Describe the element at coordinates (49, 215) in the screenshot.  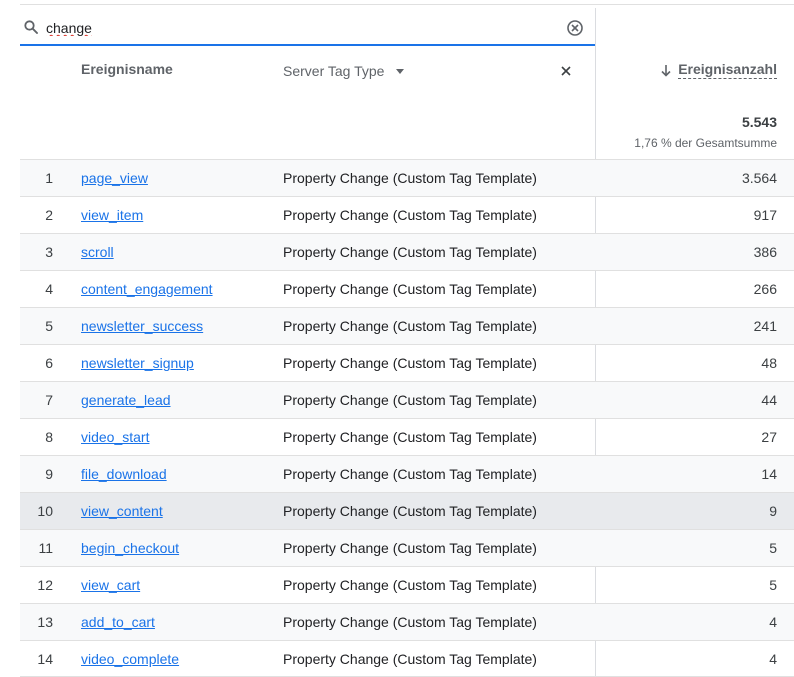
I see `row-number: 2` at that location.